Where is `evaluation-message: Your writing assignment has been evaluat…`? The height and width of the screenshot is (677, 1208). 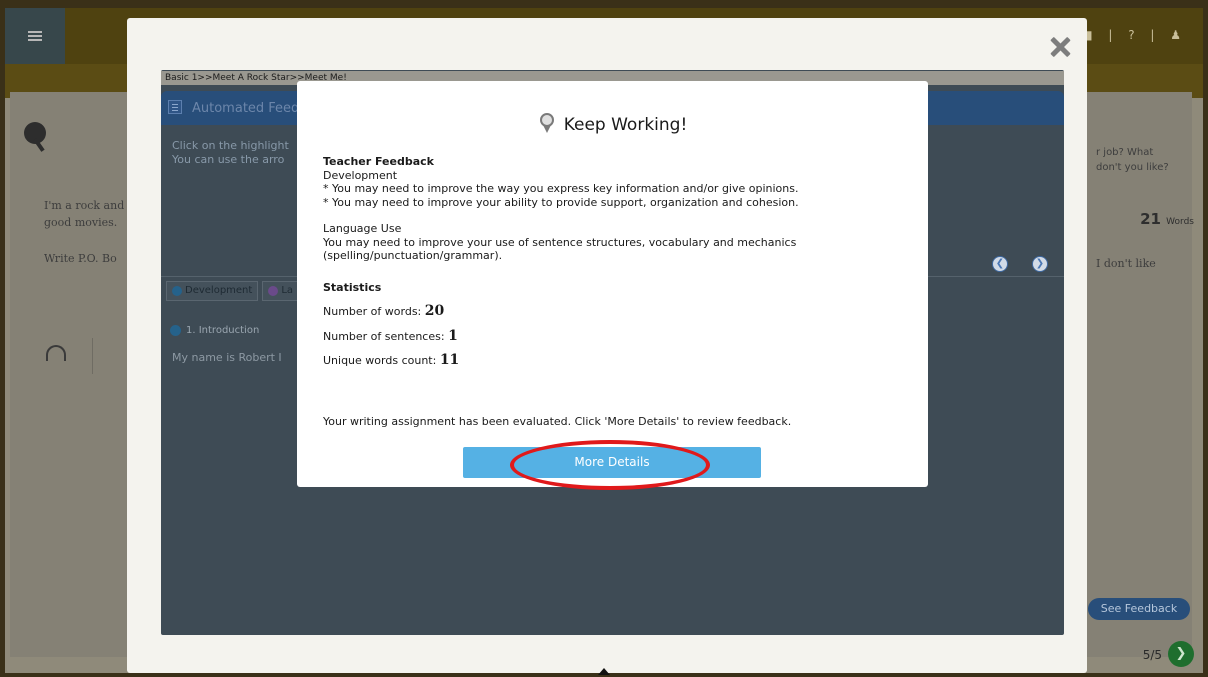 evaluation-message: Your writing assignment has been evaluat… is located at coordinates (557, 421).